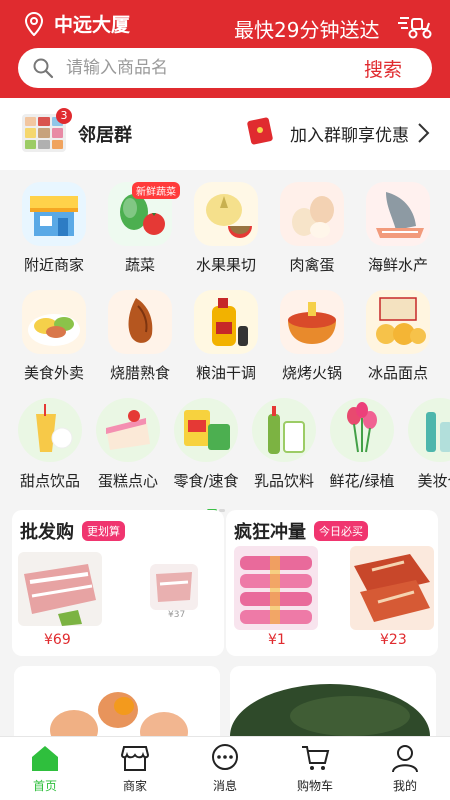  Describe the element at coordinates (92, 23) in the screenshot. I see `location-name: 中远大厦` at that location.